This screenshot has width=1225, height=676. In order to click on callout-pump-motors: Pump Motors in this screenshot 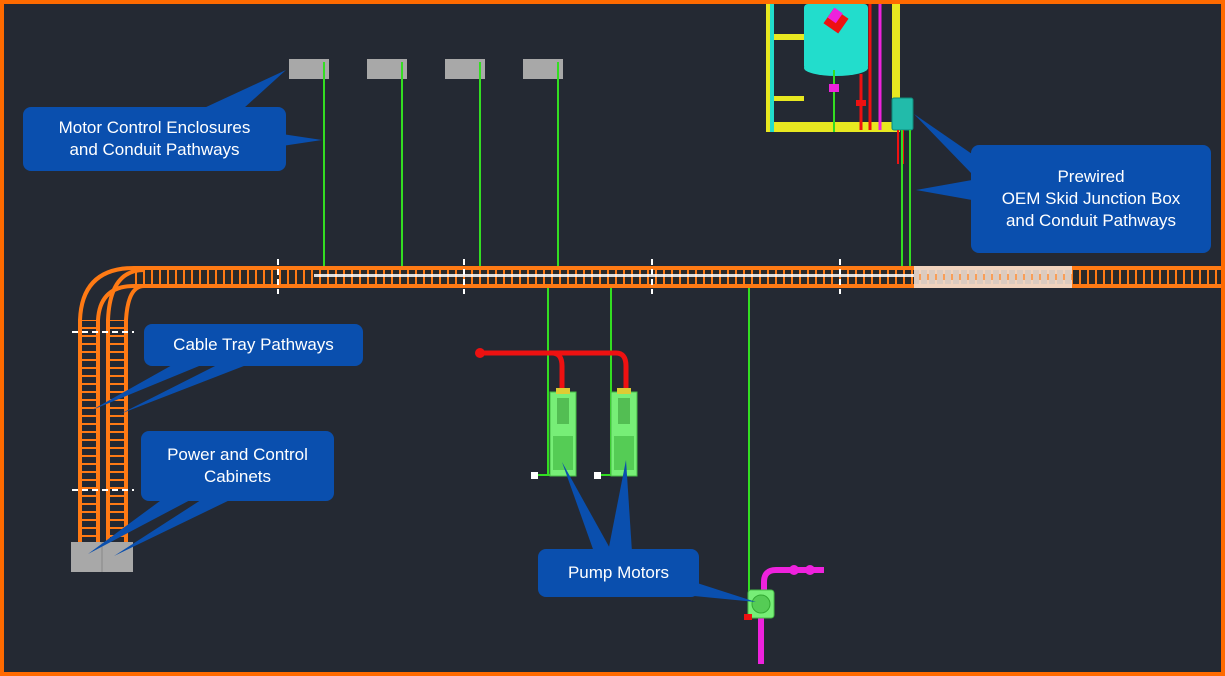, I will do `click(618, 573)`.